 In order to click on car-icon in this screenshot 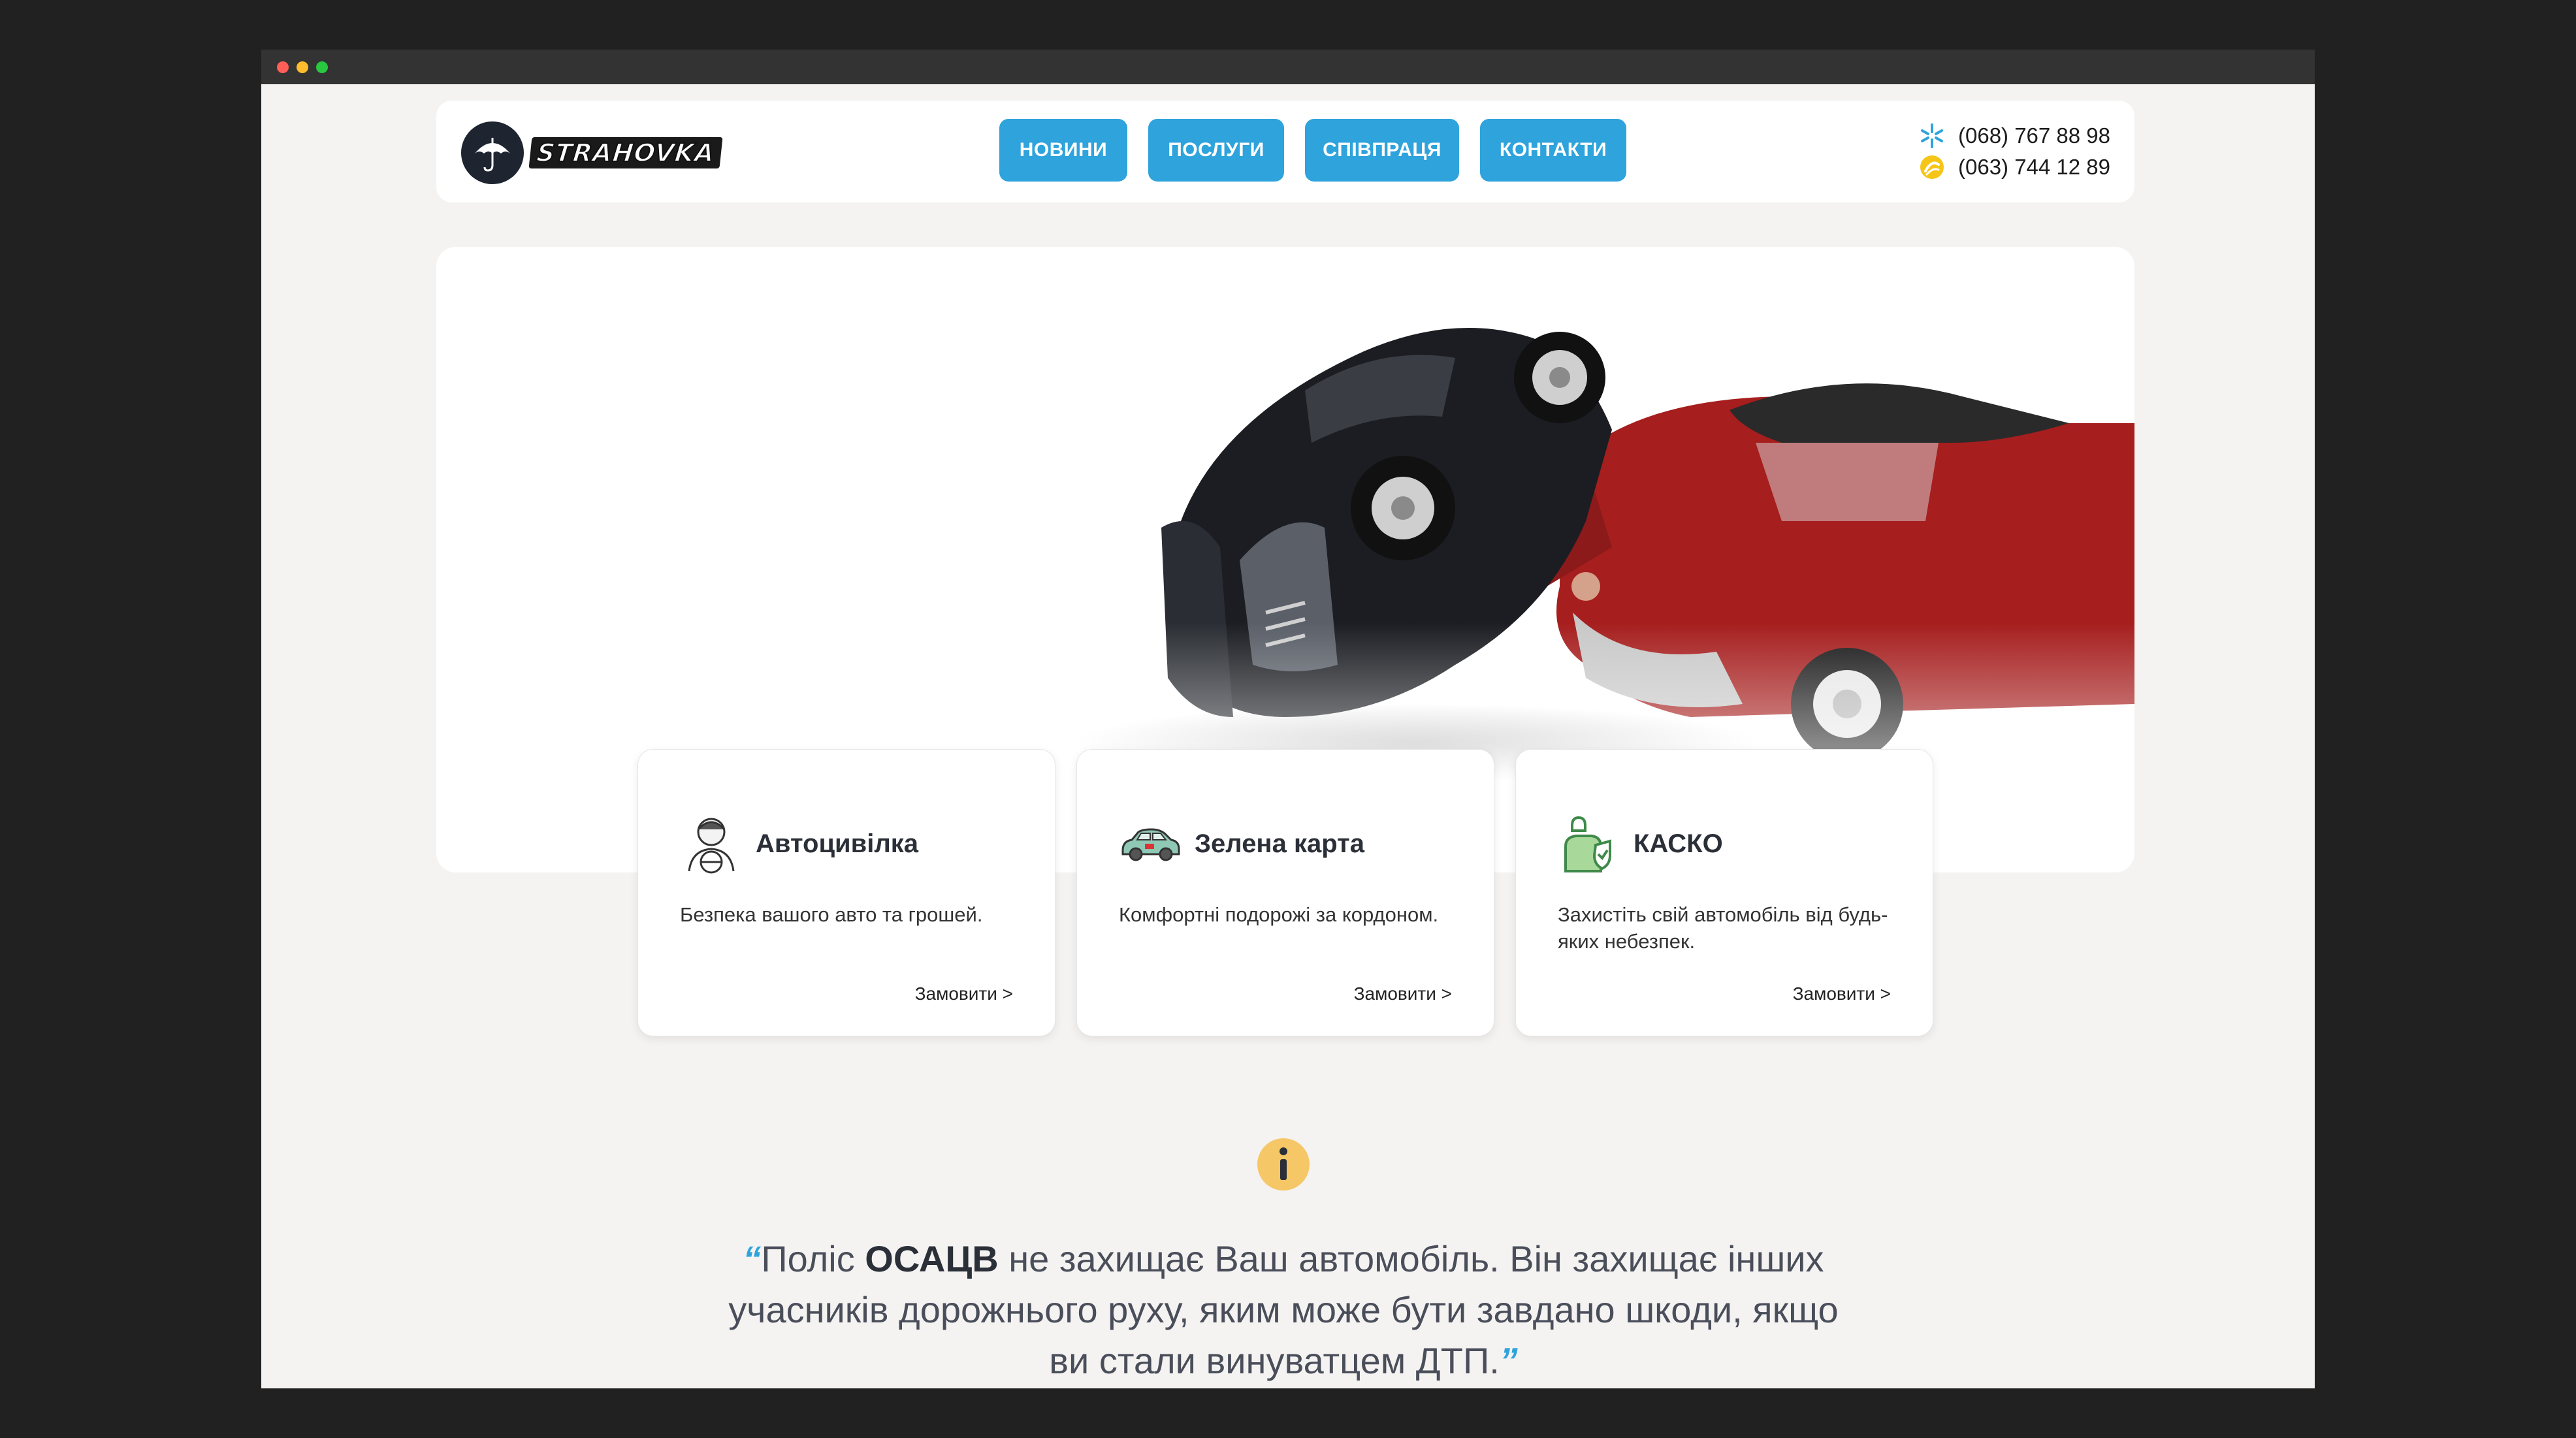, I will do `click(1150, 843)`.